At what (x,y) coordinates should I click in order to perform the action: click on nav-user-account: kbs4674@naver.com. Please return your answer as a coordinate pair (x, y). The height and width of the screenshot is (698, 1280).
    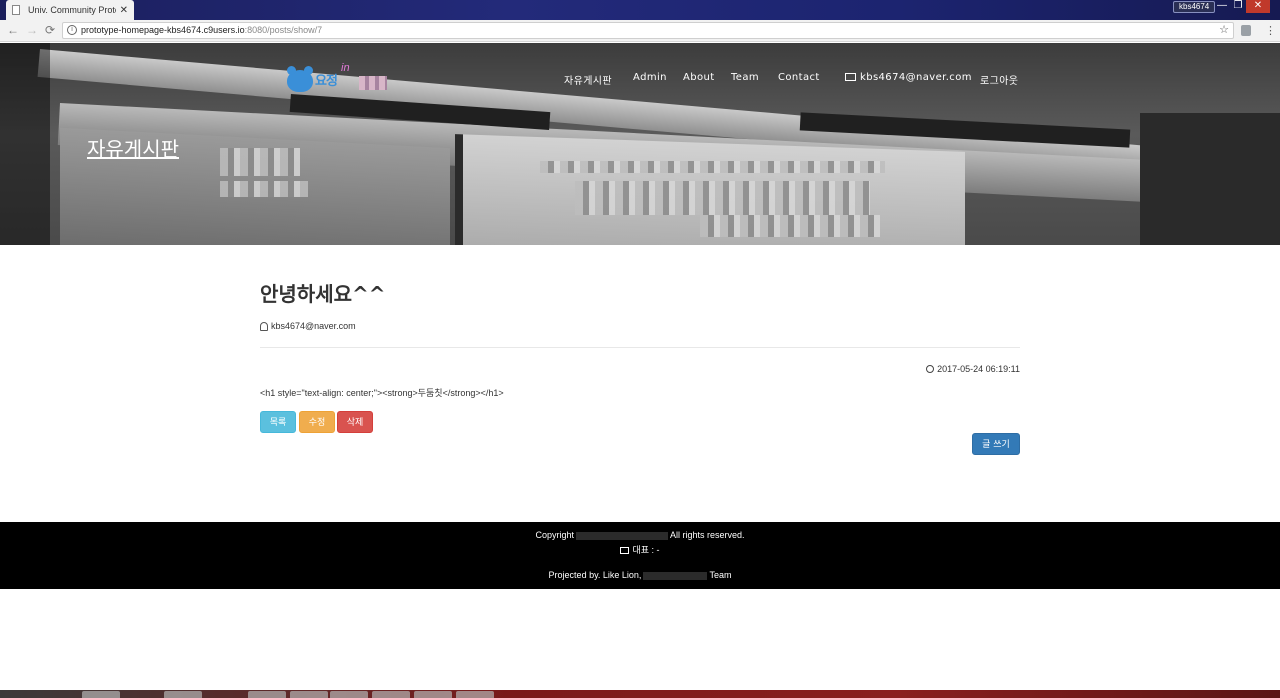
    Looking at the image, I should click on (908, 77).